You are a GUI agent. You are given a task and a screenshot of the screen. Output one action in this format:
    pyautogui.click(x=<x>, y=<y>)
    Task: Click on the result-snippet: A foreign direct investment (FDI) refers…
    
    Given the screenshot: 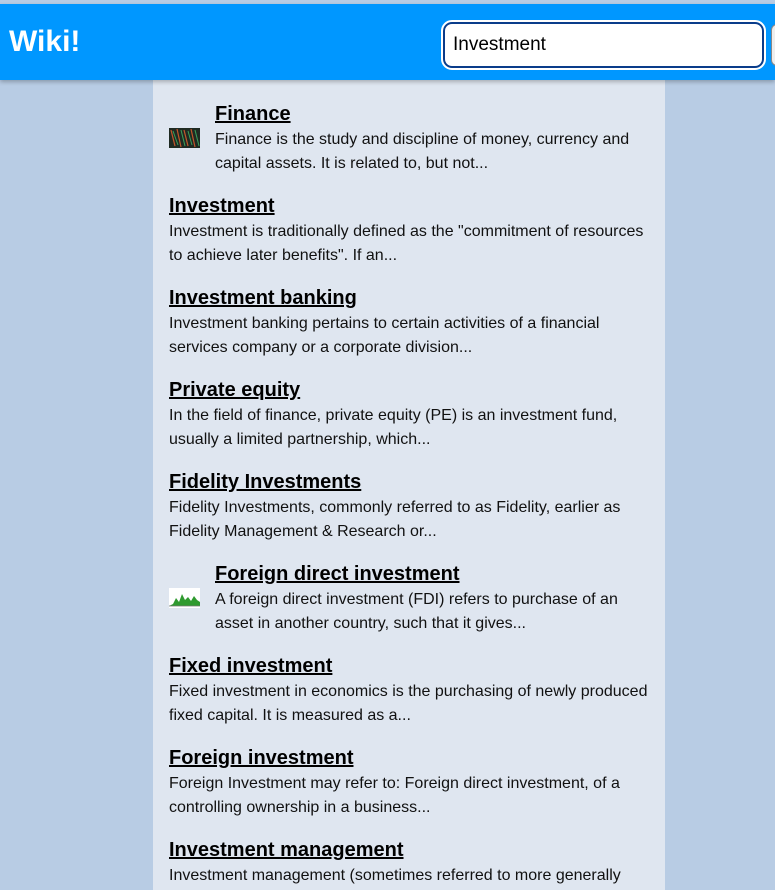 What is the action you would take?
    pyautogui.click(x=416, y=611)
    